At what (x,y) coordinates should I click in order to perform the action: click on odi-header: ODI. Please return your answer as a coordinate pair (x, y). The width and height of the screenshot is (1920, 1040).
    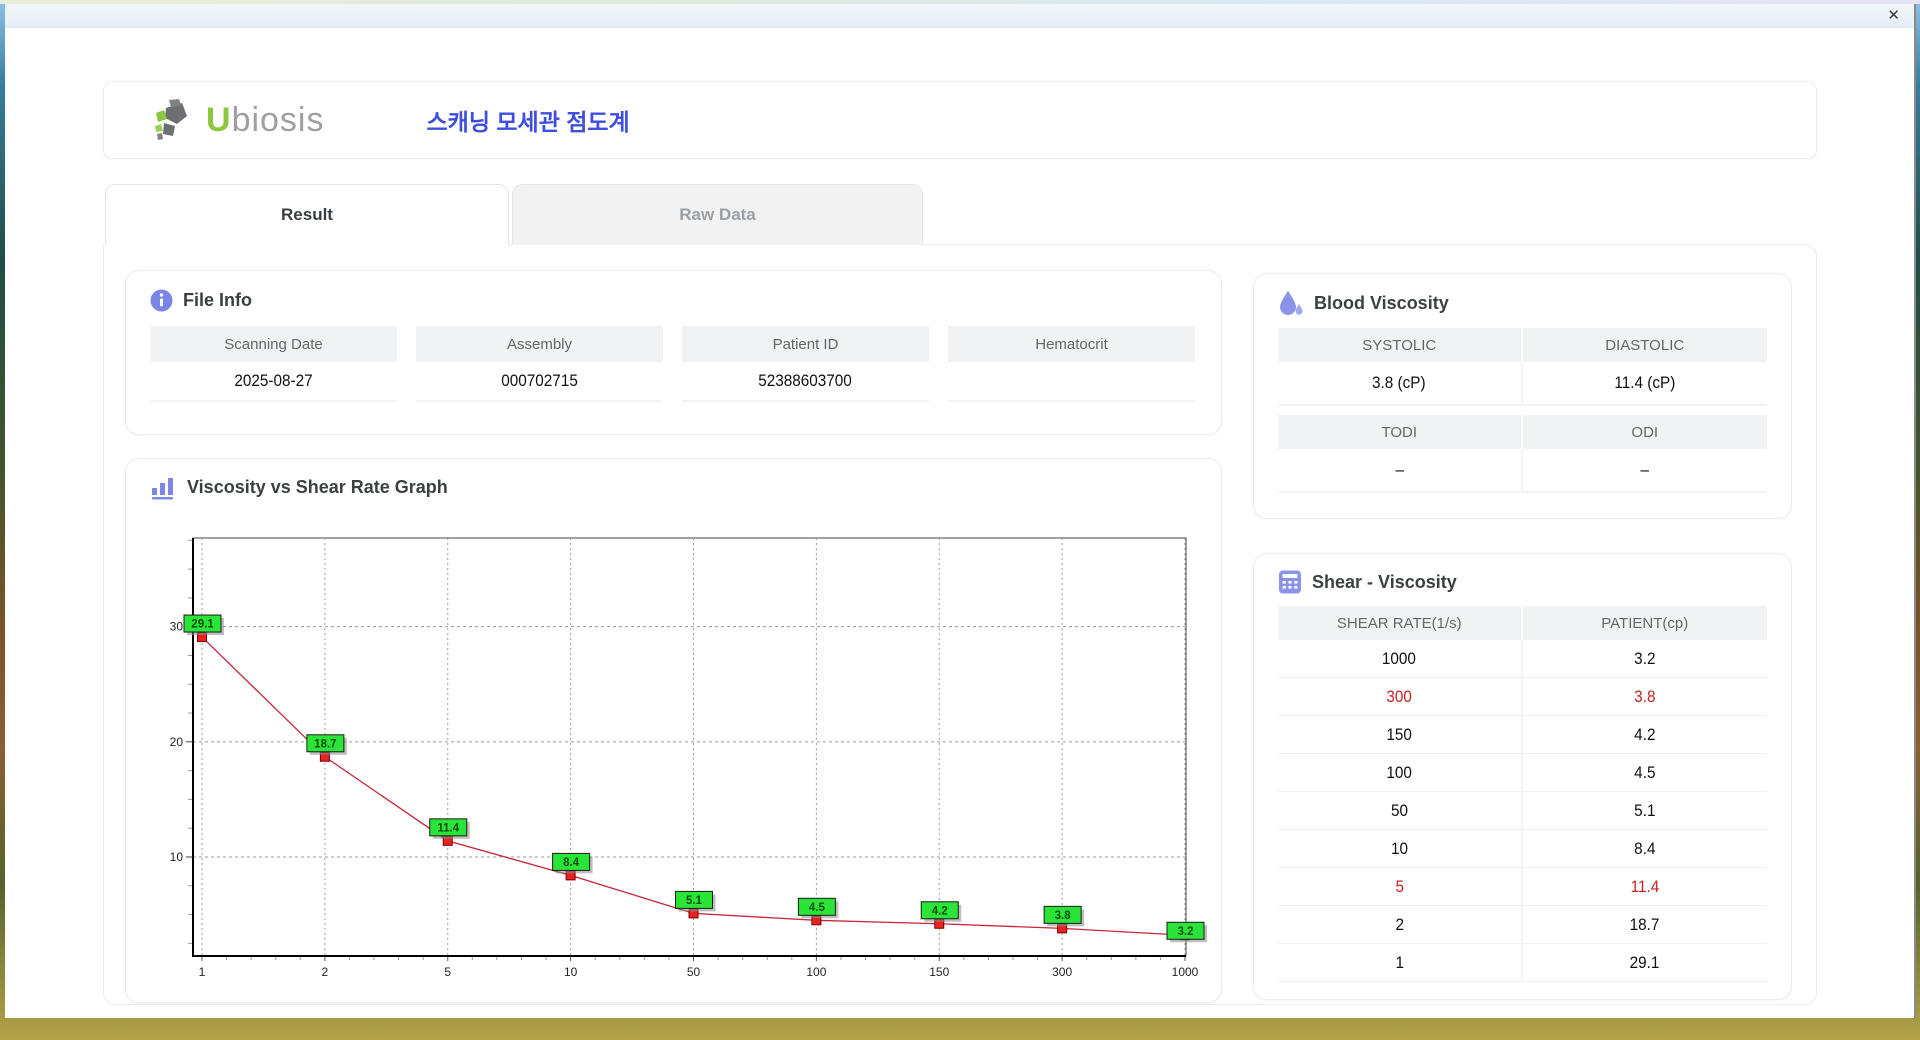
    Looking at the image, I should click on (1644, 432).